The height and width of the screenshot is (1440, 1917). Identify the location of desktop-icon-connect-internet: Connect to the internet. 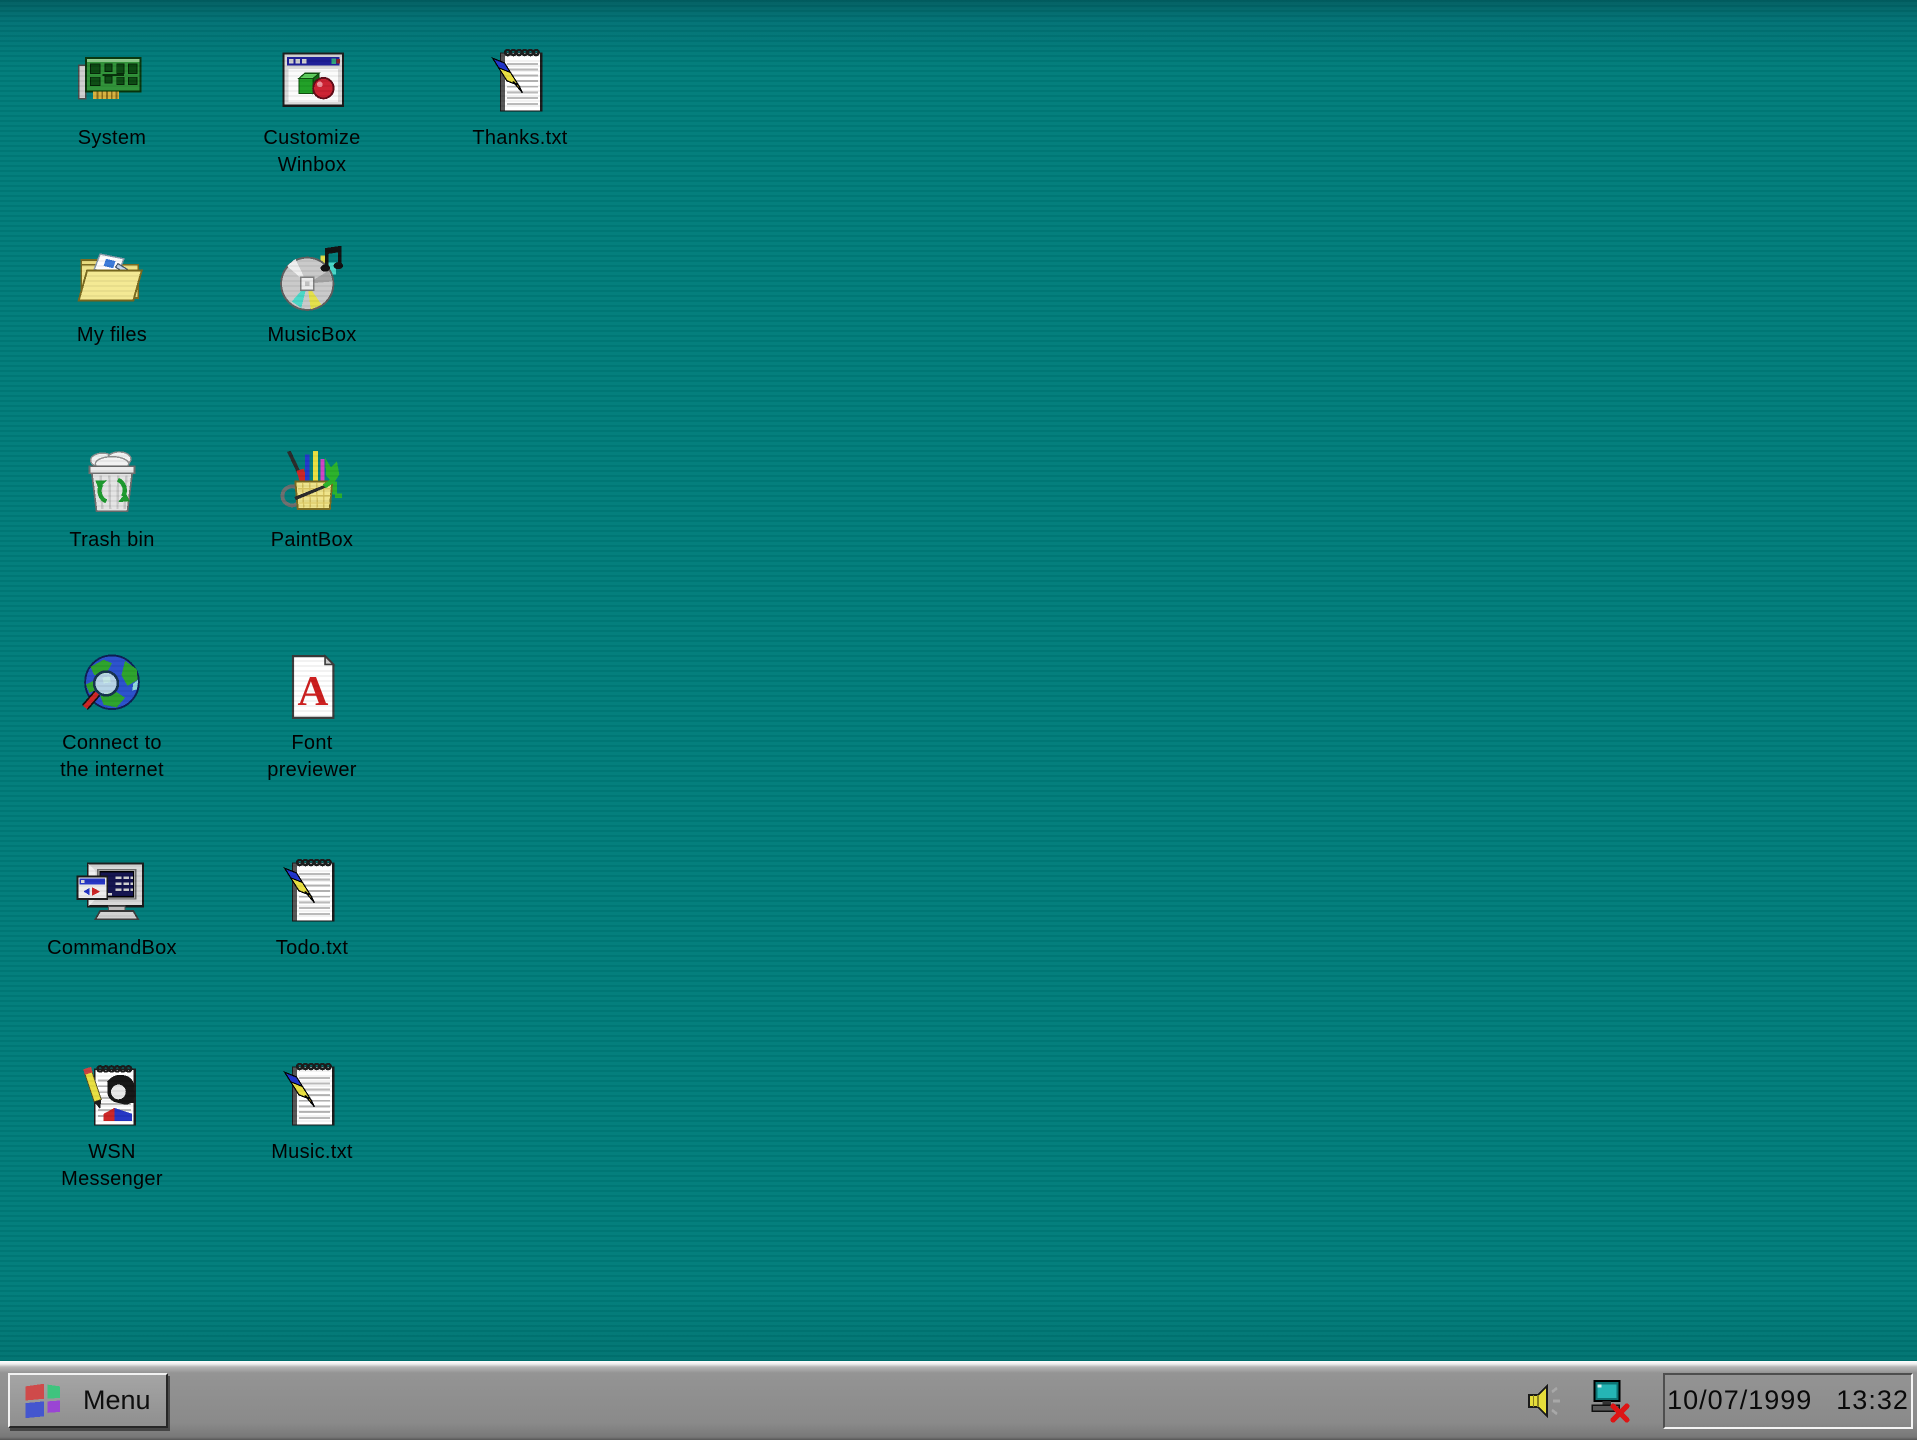
(112, 716).